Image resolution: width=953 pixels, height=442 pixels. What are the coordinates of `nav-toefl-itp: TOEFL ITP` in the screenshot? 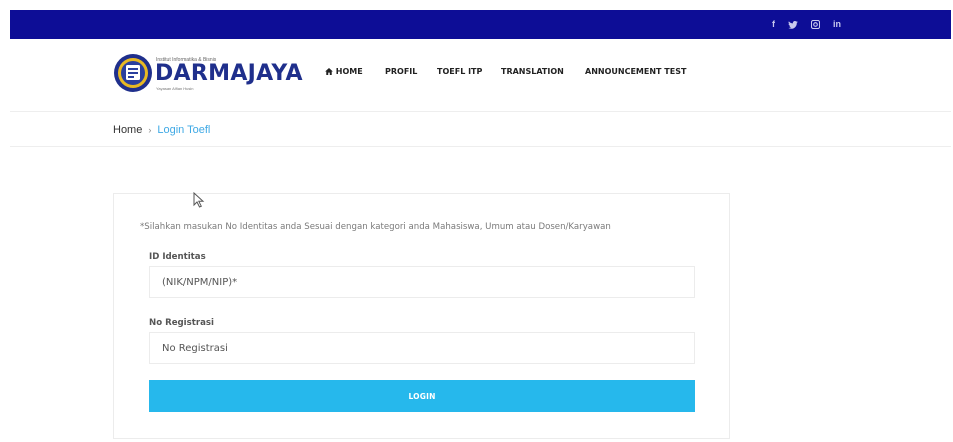 It's located at (459, 71).